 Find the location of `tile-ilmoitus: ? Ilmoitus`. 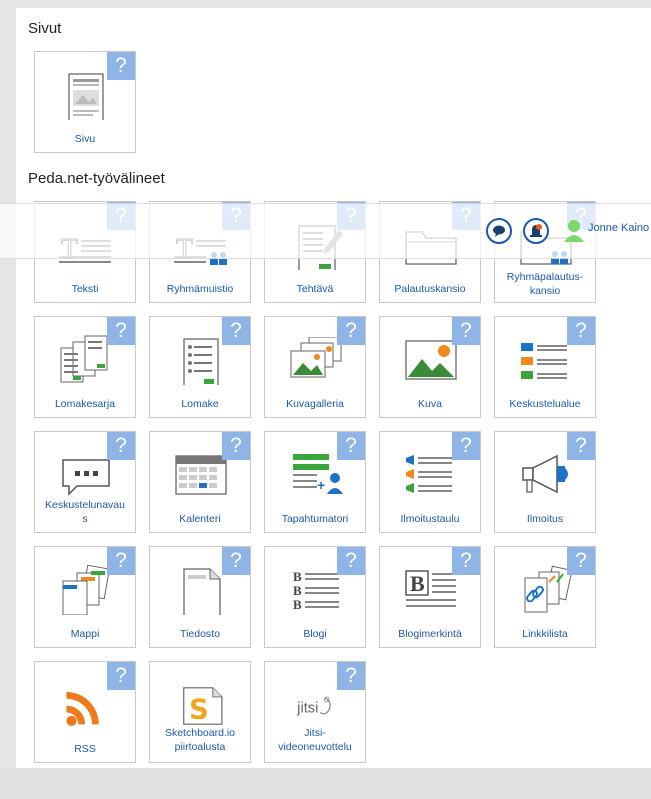

tile-ilmoitus: ? Ilmoitus is located at coordinates (545, 482).